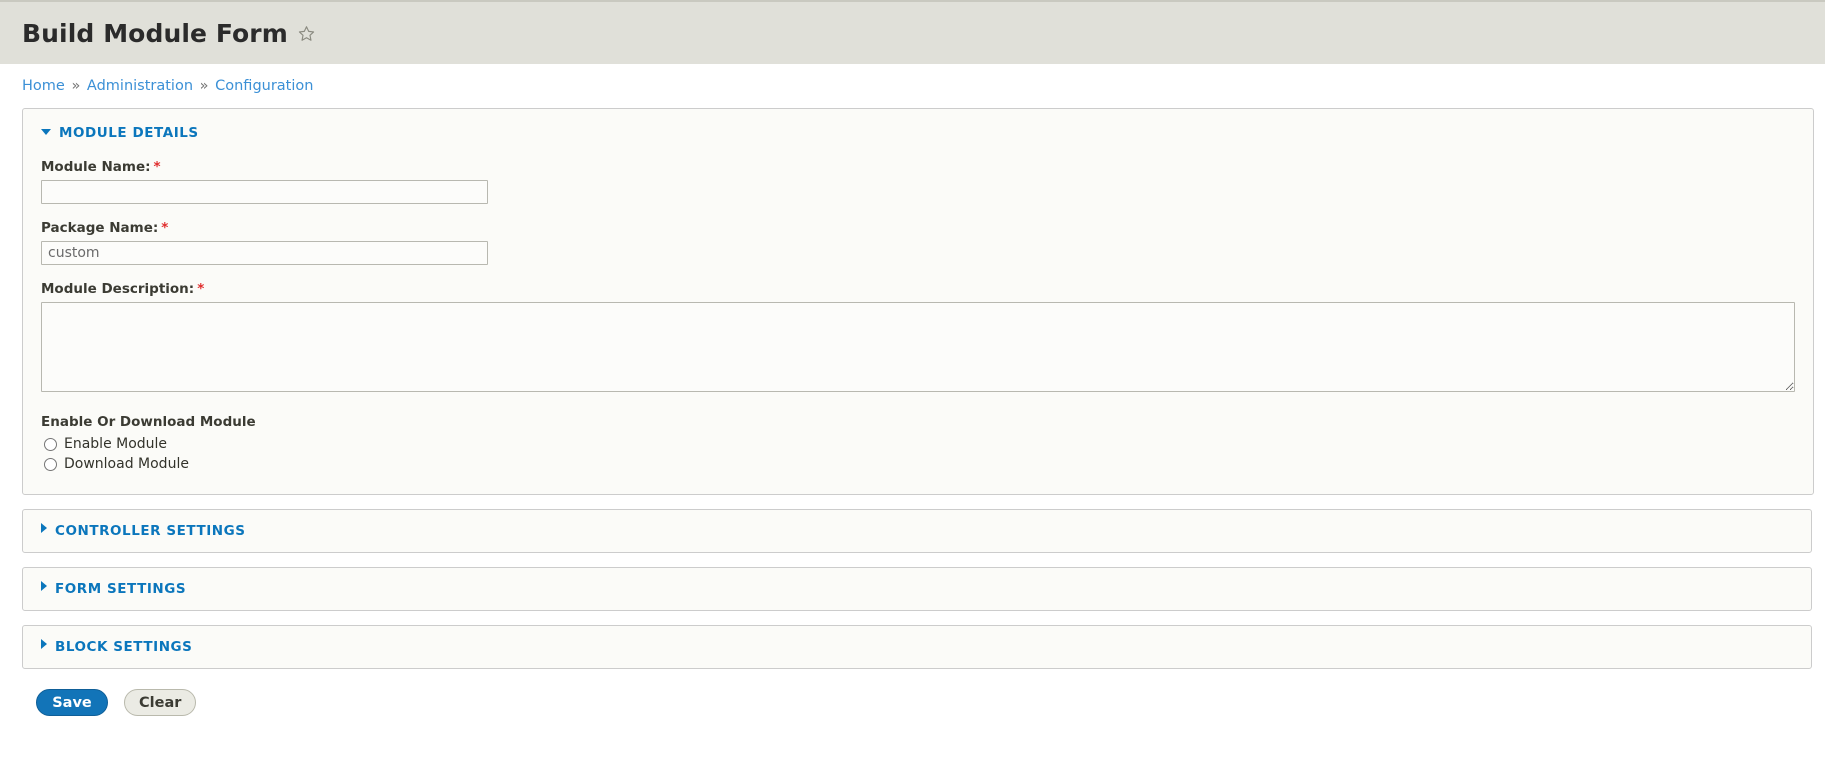  What do you see at coordinates (50, 444) in the screenshot?
I see `enable-module-radio` at bounding box center [50, 444].